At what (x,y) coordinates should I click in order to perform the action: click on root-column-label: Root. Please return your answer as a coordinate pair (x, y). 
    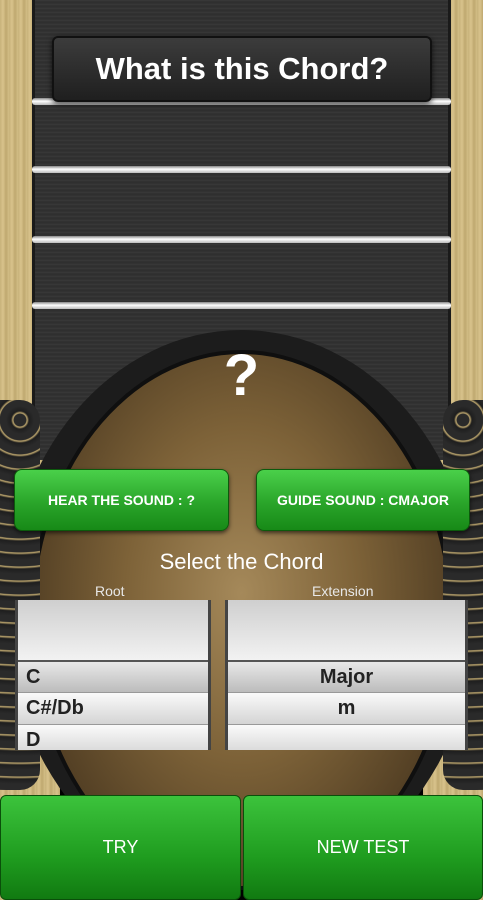
    Looking at the image, I should click on (110, 591).